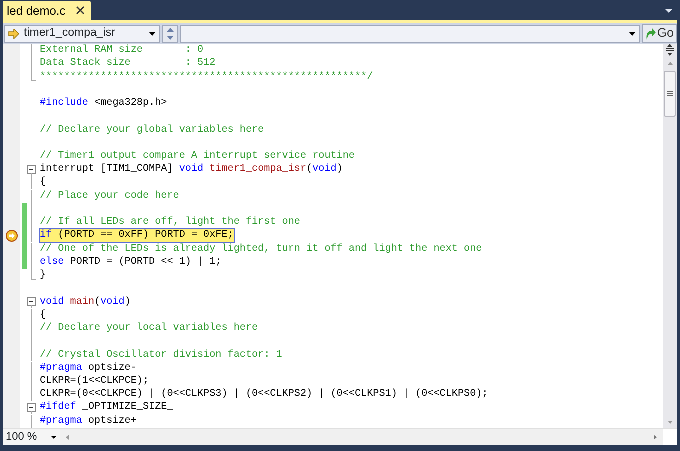 This screenshot has width=680, height=451. What do you see at coordinates (131, 263) in the screenshot?
I see `code-line: else PORTD = (PORTD << 1) | 1;` at bounding box center [131, 263].